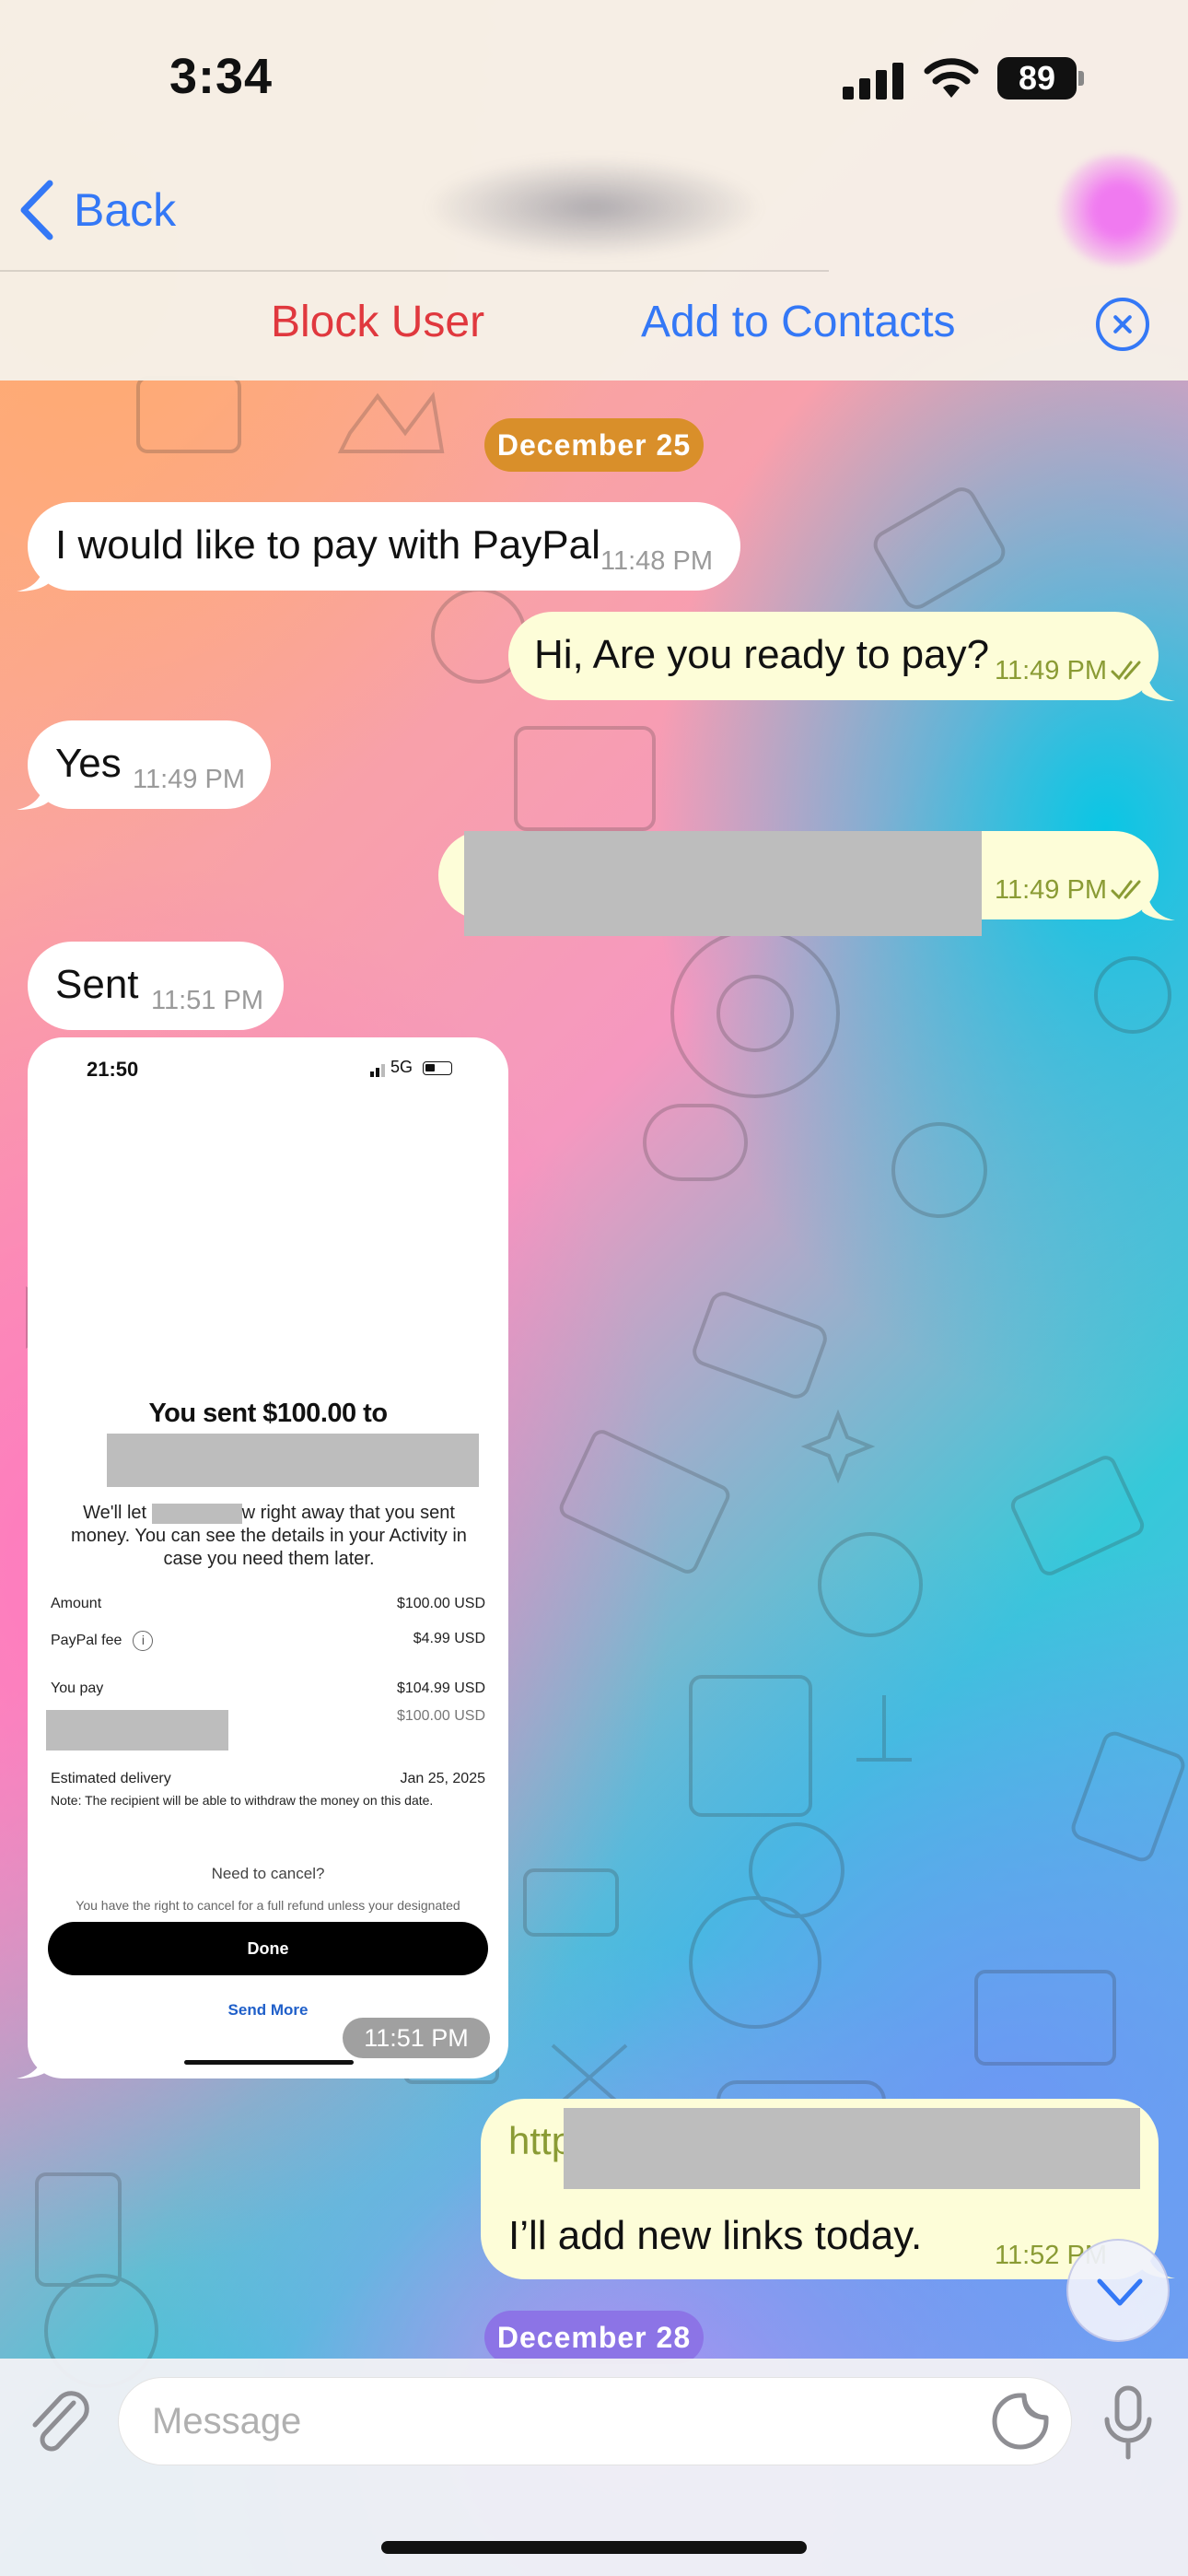 The image size is (1188, 2576). I want to click on screenshot-status-time: 21:50, so click(113, 1069).